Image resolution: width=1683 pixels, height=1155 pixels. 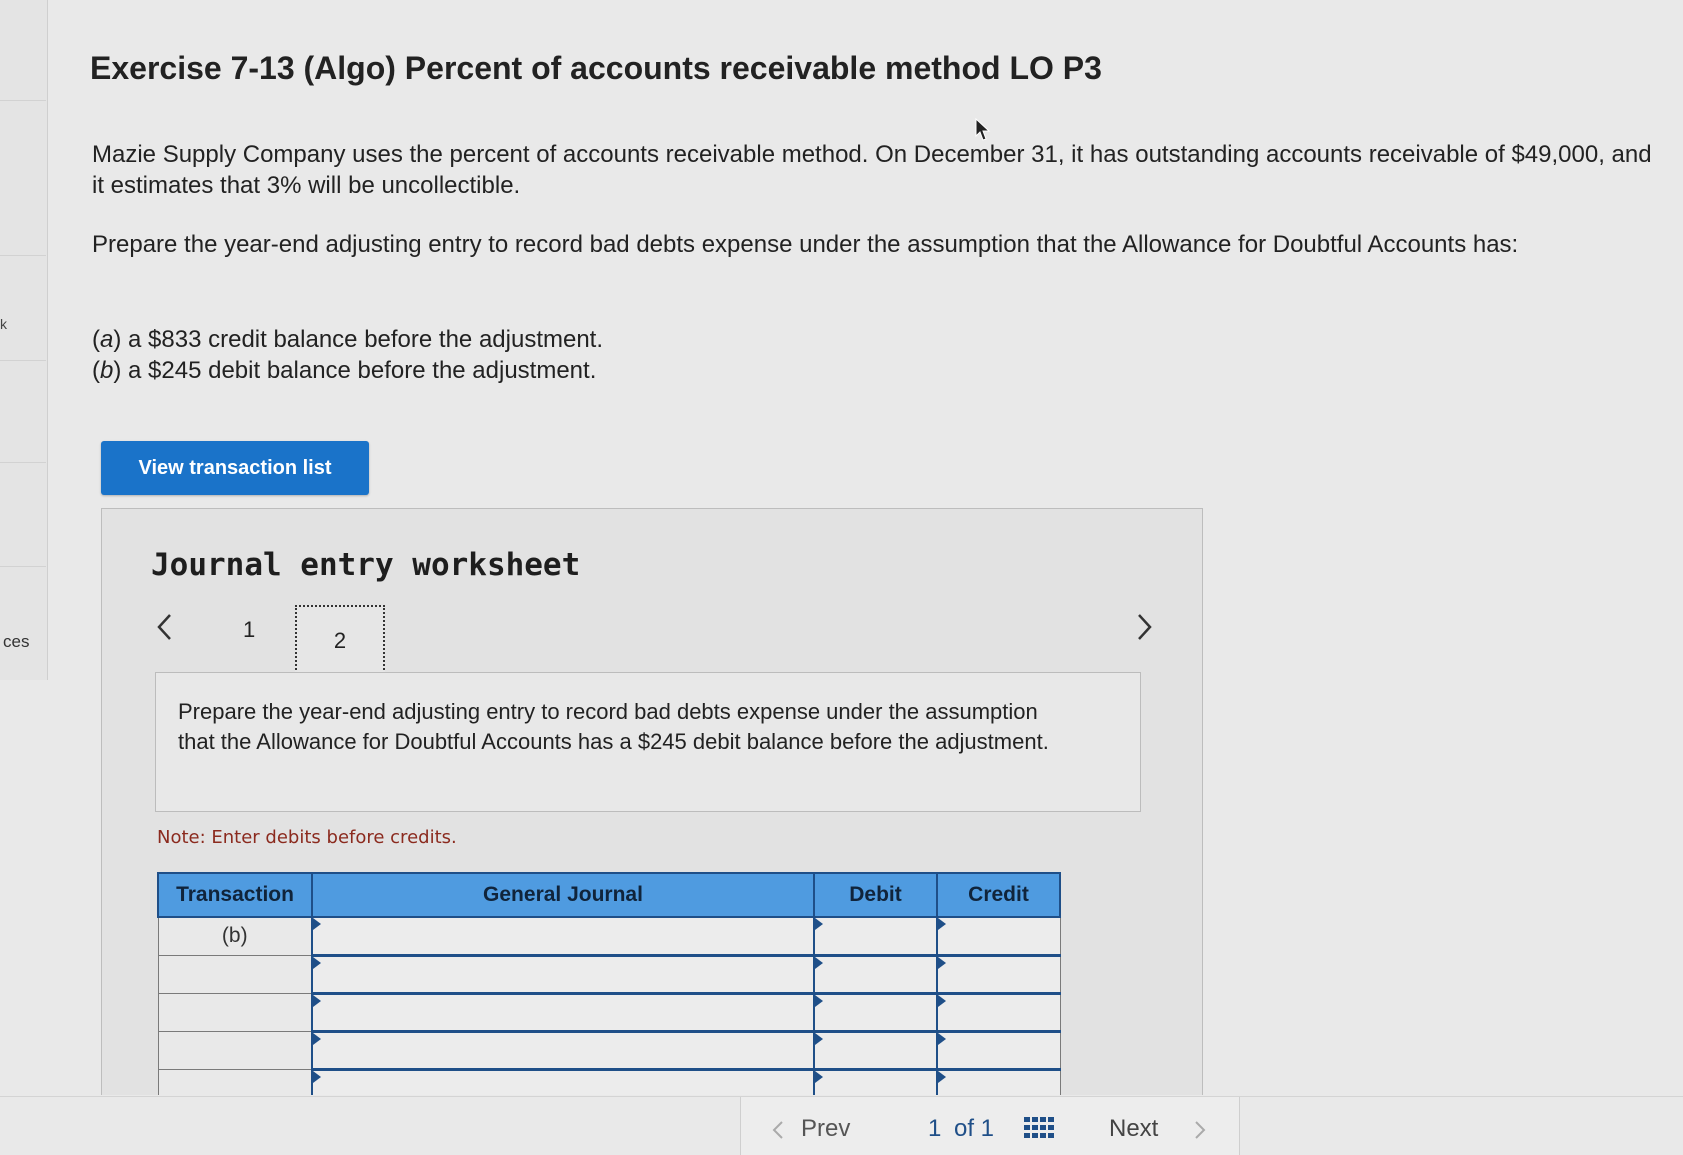 What do you see at coordinates (825, 1129) in the screenshot?
I see `prev-button: Prev` at bounding box center [825, 1129].